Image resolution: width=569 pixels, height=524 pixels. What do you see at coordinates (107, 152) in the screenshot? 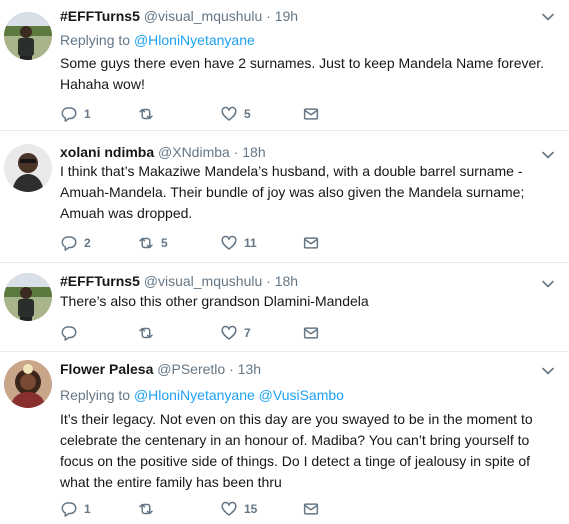
I see `display-name: xolani ndimba` at bounding box center [107, 152].